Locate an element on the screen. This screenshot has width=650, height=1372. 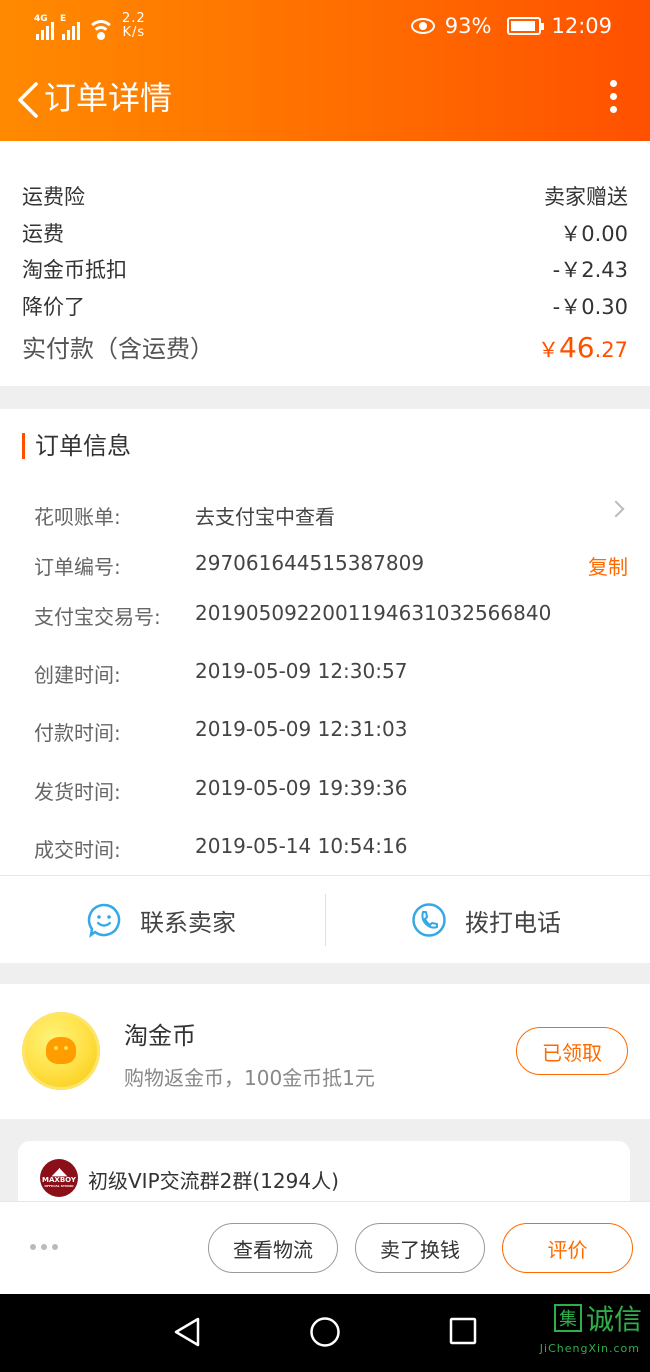
gold-coin-icon is located at coordinates (61, 1051).